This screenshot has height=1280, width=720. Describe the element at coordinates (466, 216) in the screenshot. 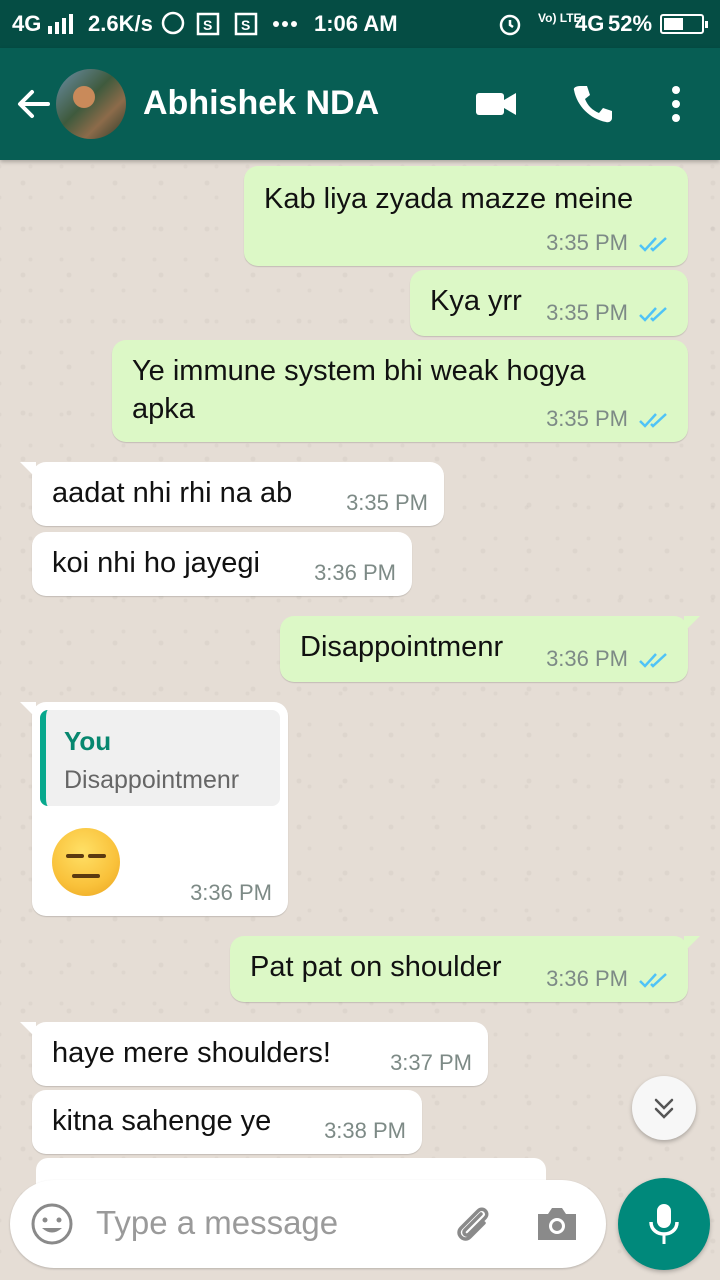

I see `outgoing-message: Kab liya zyada mazze meine 3:35 PM` at that location.